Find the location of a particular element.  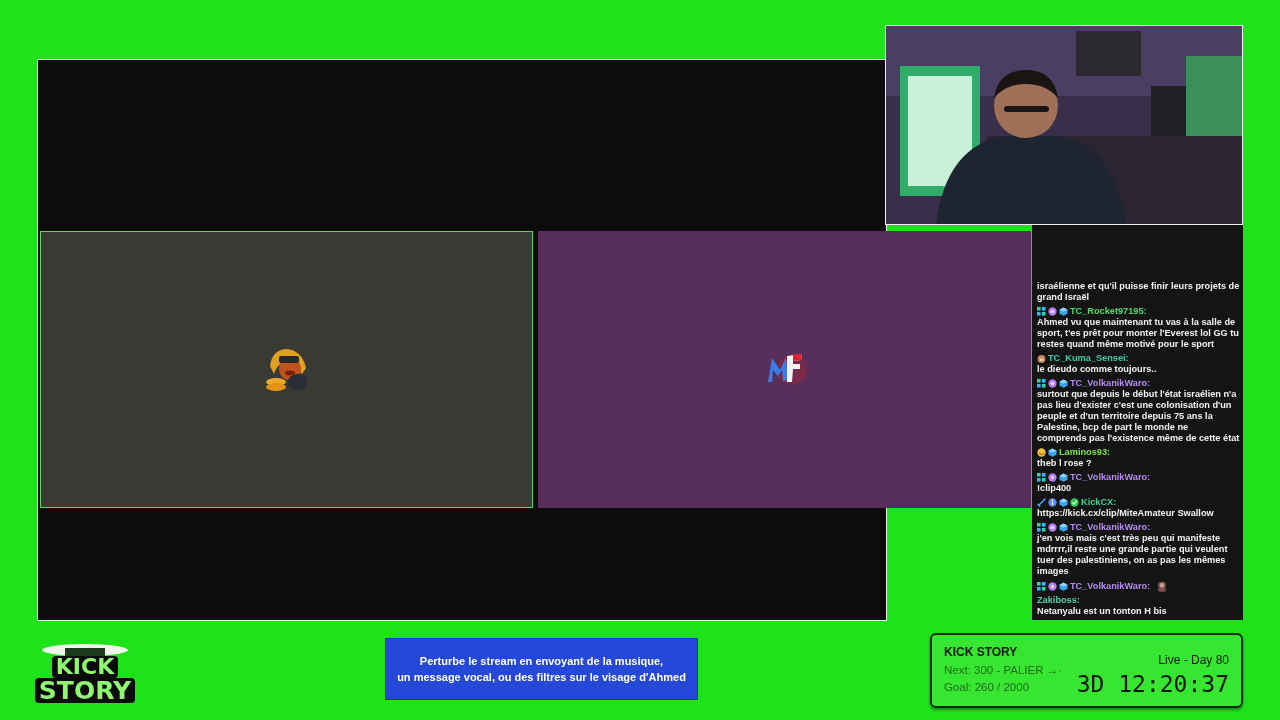

banner-text: Perturbe le stream en envoyant de la musique, is located at coordinates (541, 661).